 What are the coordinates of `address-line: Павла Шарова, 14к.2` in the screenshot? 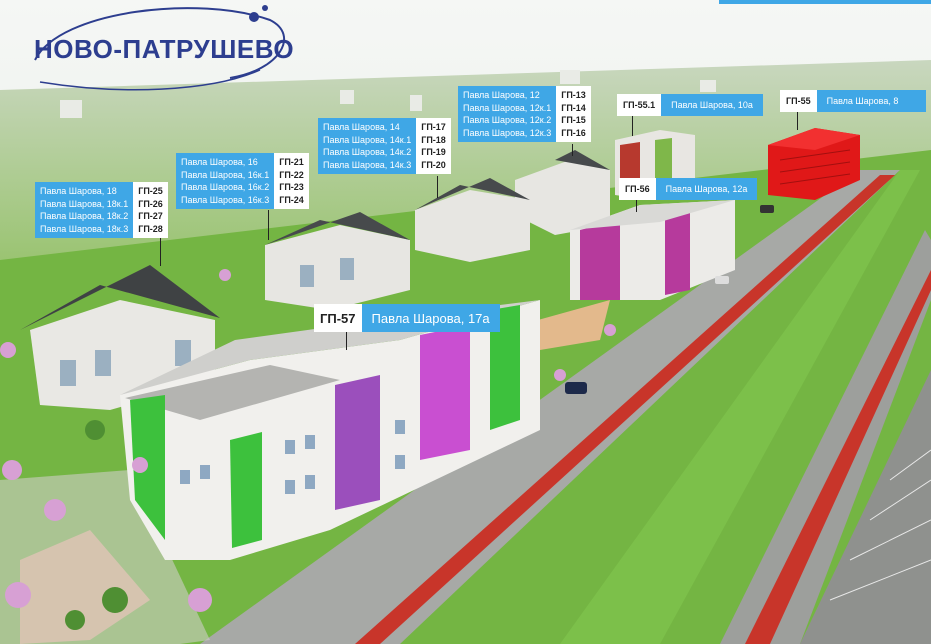 It's located at (367, 152).